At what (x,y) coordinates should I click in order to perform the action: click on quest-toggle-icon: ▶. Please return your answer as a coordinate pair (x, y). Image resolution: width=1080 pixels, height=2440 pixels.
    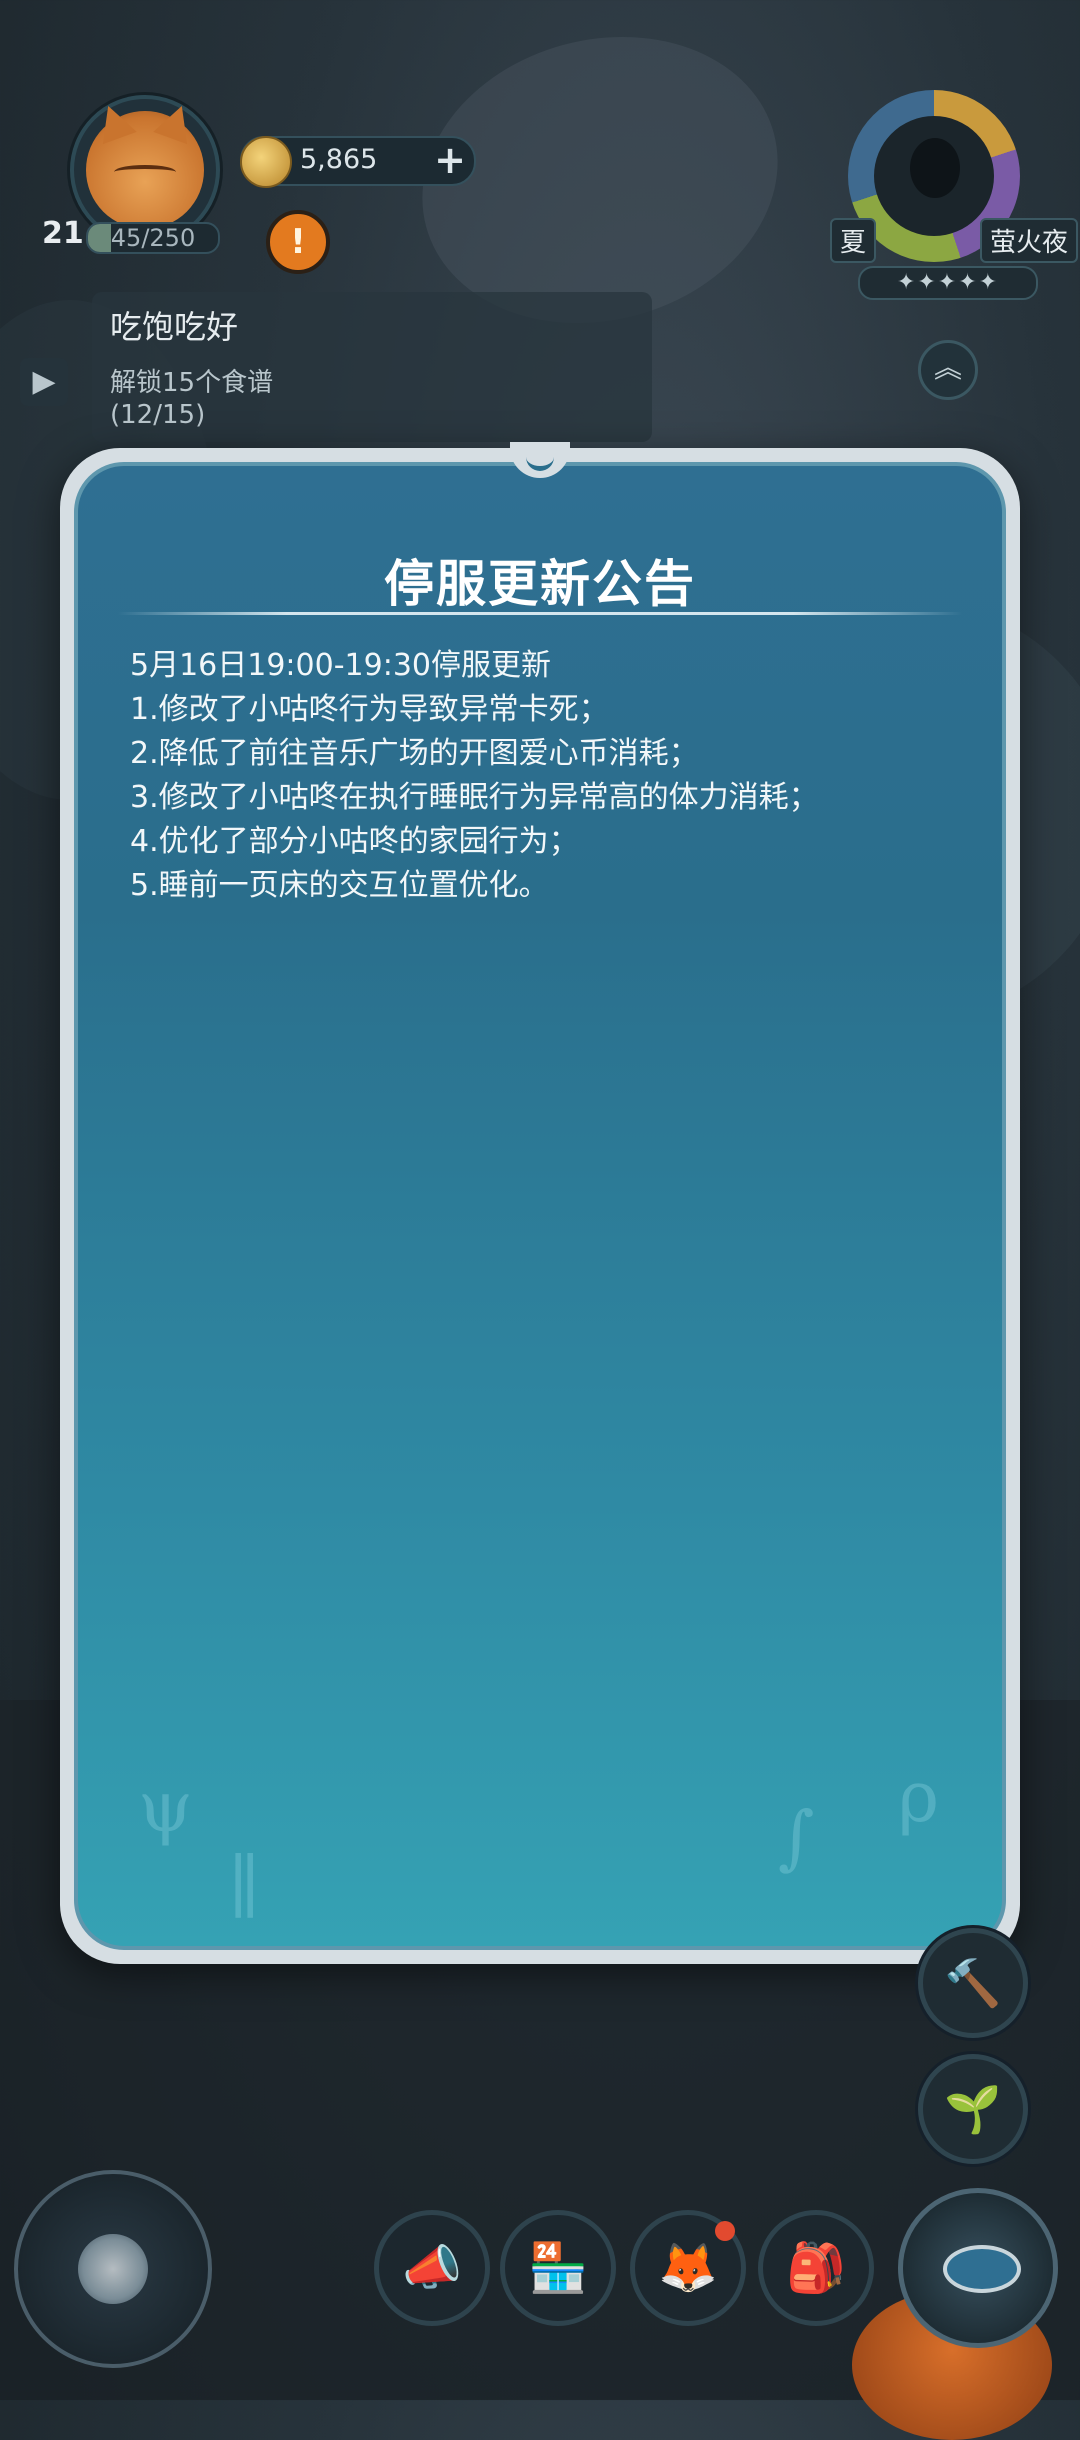
    Looking at the image, I should click on (44, 382).